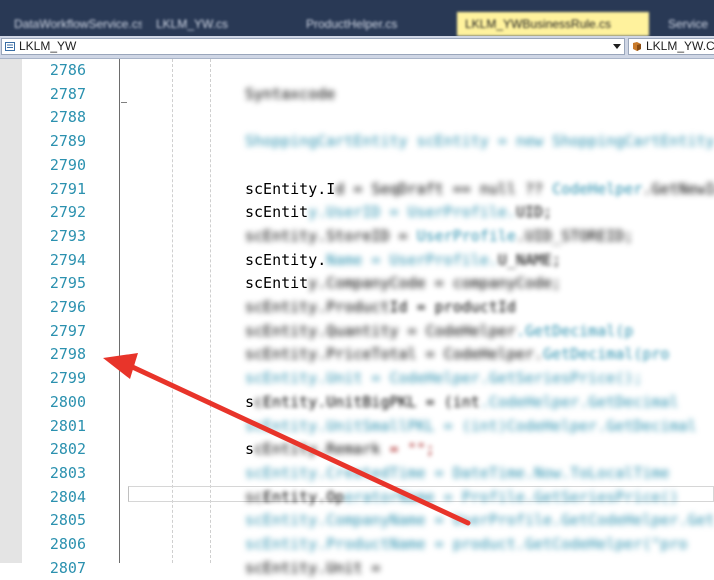  What do you see at coordinates (317, 449) in the screenshot?
I see `code-token: cEntity.Remark` at bounding box center [317, 449].